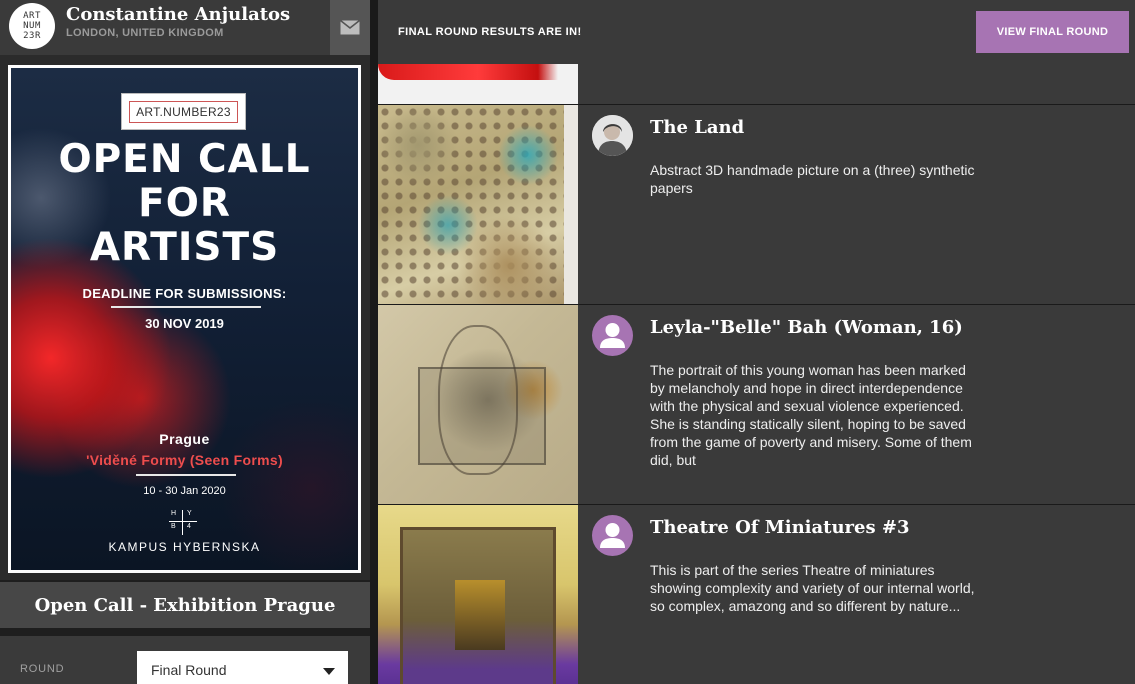 The image size is (1135, 684). I want to click on poster-badge: ART.NUMBER23, so click(183, 111).